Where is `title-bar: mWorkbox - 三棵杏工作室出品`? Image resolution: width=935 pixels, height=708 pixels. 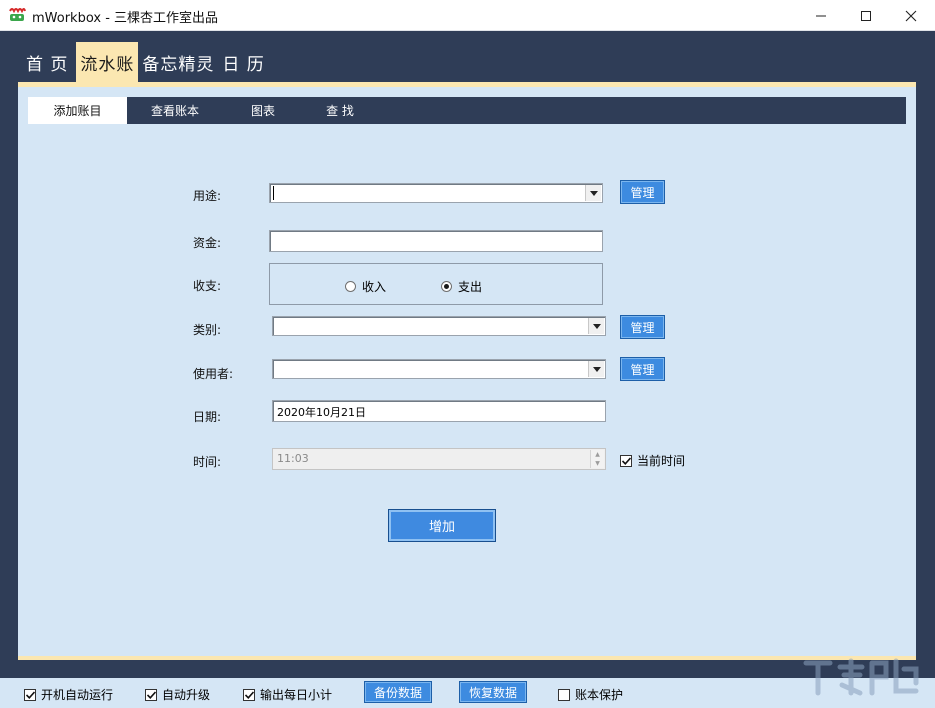
title-bar: mWorkbox - 三棵杏工作室出品 is located at coordinates (467, 15).